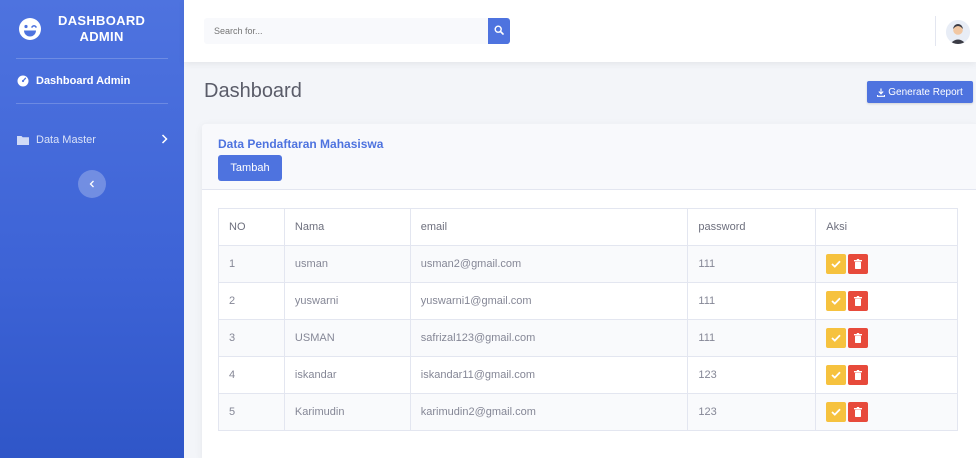 The image size is (976, 458). What do you see at coordinates (164, 140) in the screenshot?
I see `chevron-right-icon` at bounding box center [164, 140].